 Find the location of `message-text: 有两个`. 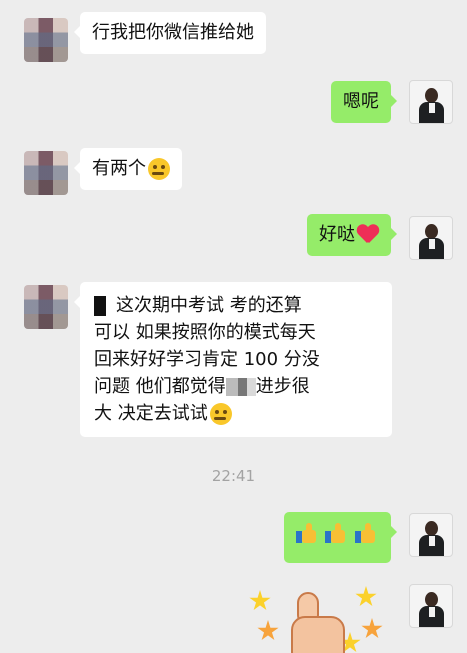

message-text: 有两个 is located at coordinates (119, 168).